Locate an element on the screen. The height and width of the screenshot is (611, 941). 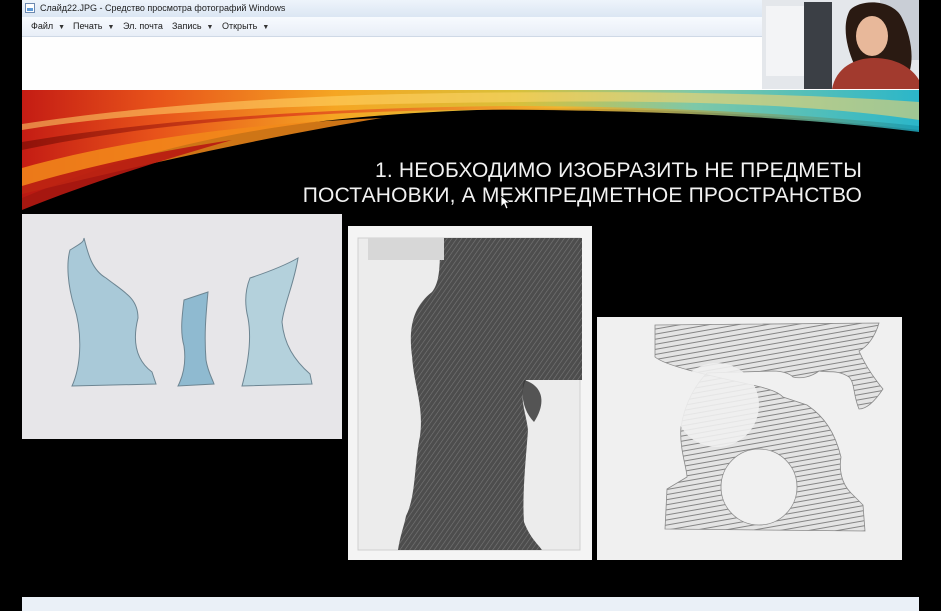
presenter-video-icon is located at coordinates (840, 44).